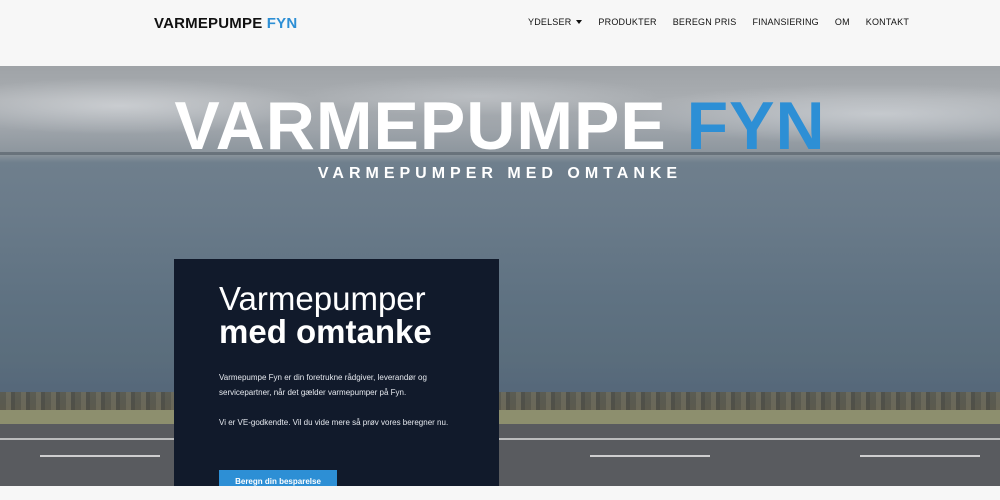 This screenshot has height=500, width=1000. I want to click on nav-item-kontakt: KONTAKT, so click(887, 22).